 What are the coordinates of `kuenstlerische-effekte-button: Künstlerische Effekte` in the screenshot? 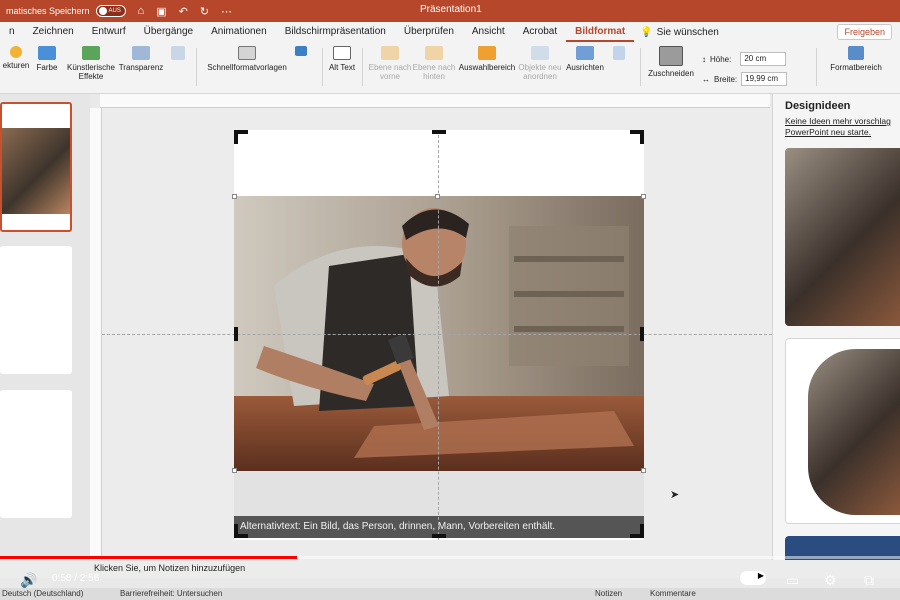 It's located at (91, 63).